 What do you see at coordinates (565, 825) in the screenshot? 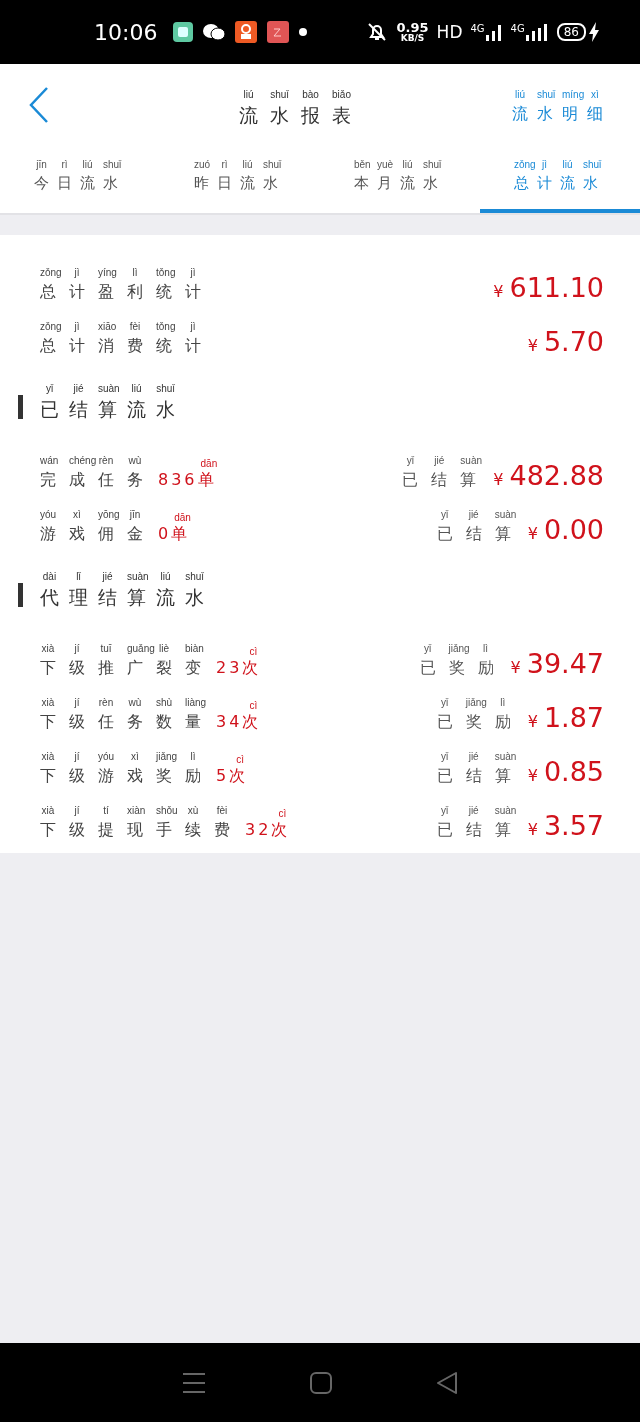
I see `amount: ¥ 3.57` at bounding box center [565, 825].